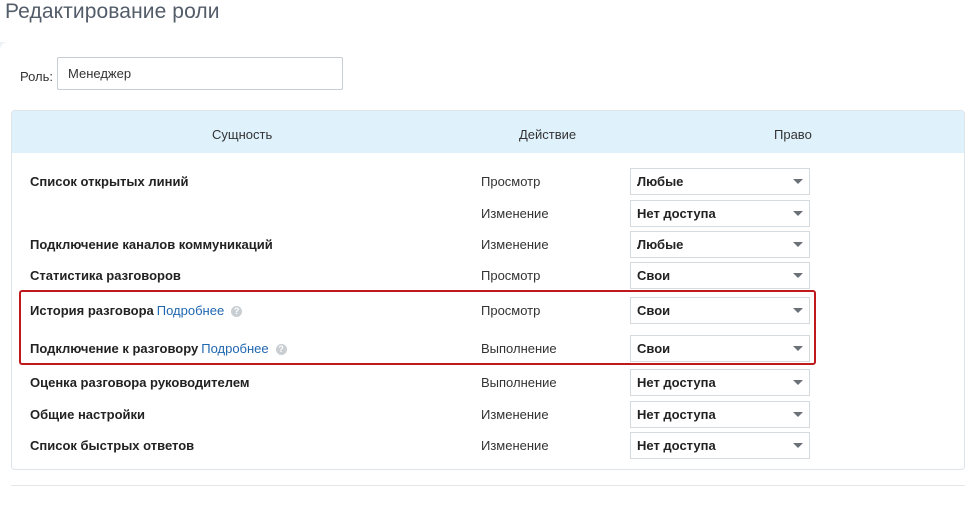 The height and width of the screenshot is (516, 978). What do you see at coordinates (87, 414) in the screenshot?
I see `entity-name: Общие настройки` at bounding box center [87, 414].